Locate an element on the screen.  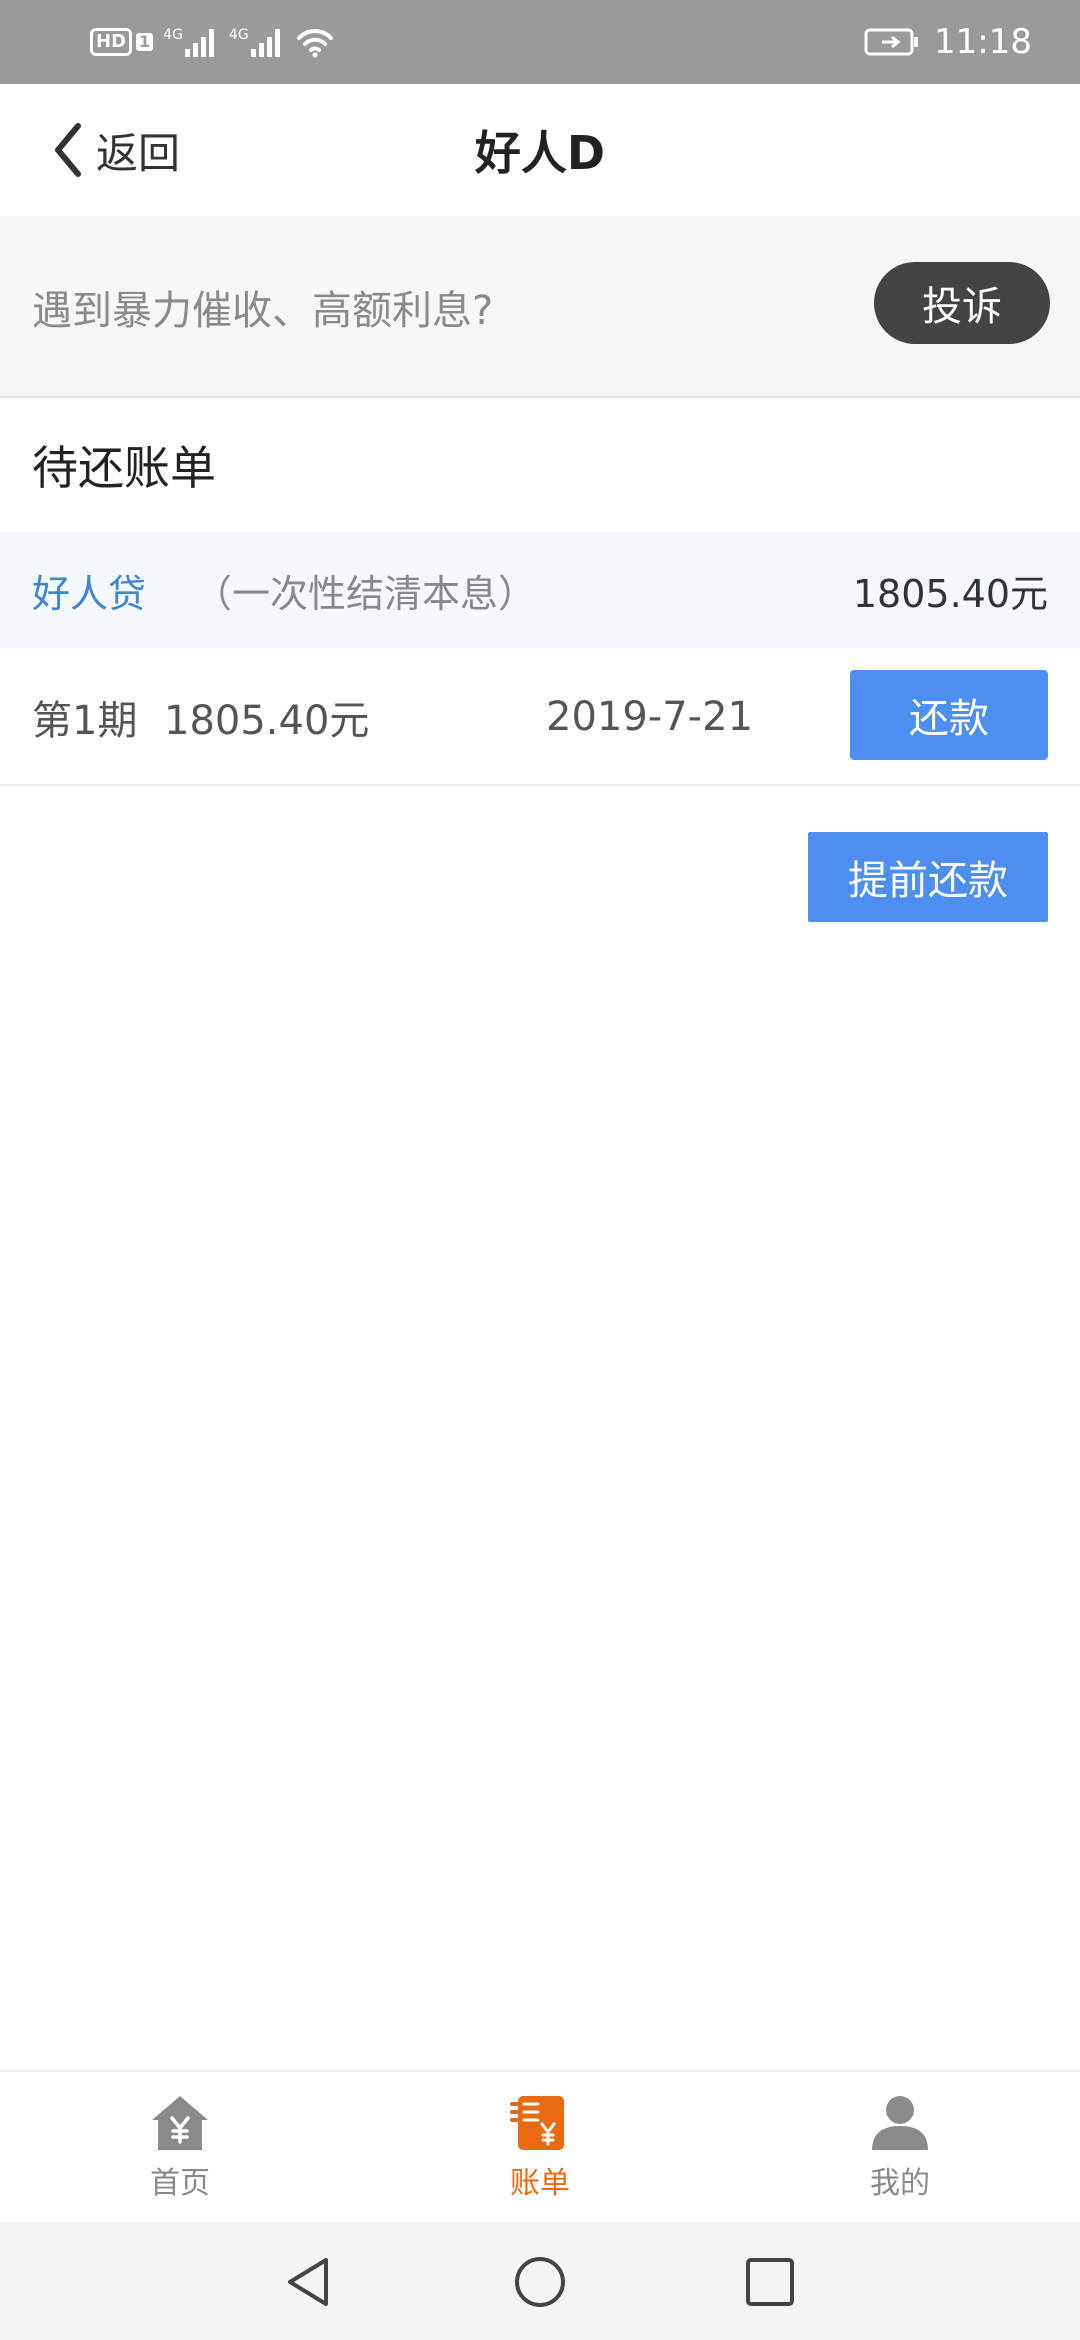
installment-due-date: 2019-7-21 is located at coordinates (650, 717).